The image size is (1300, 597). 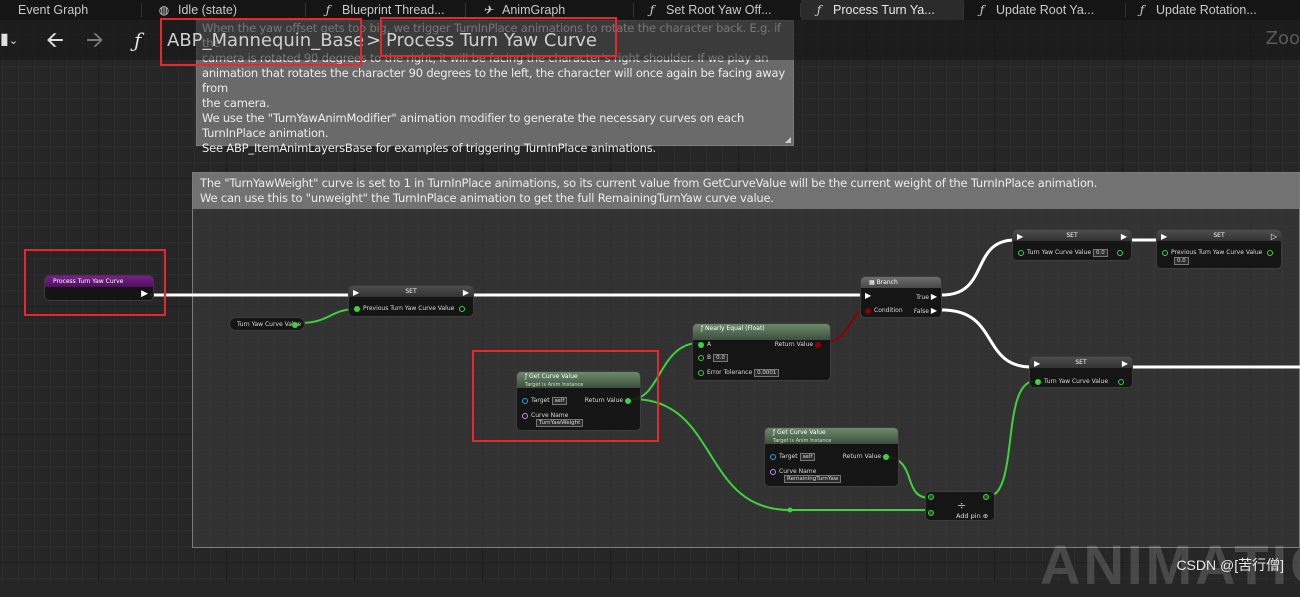 I want to click on a-pin: A, so click(x=704, y=344).